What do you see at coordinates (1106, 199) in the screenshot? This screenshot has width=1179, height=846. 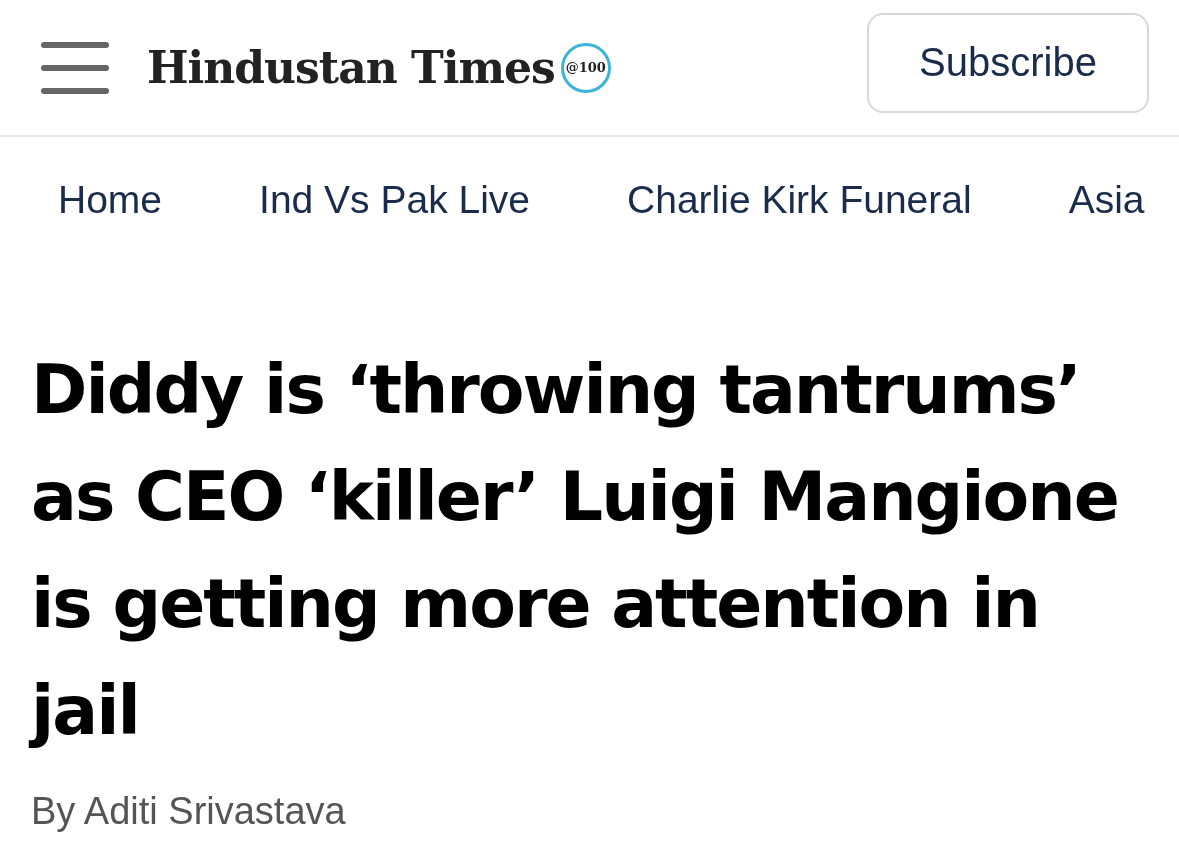 I see `nav-link: Asia` at bounding box center [1106, 199].